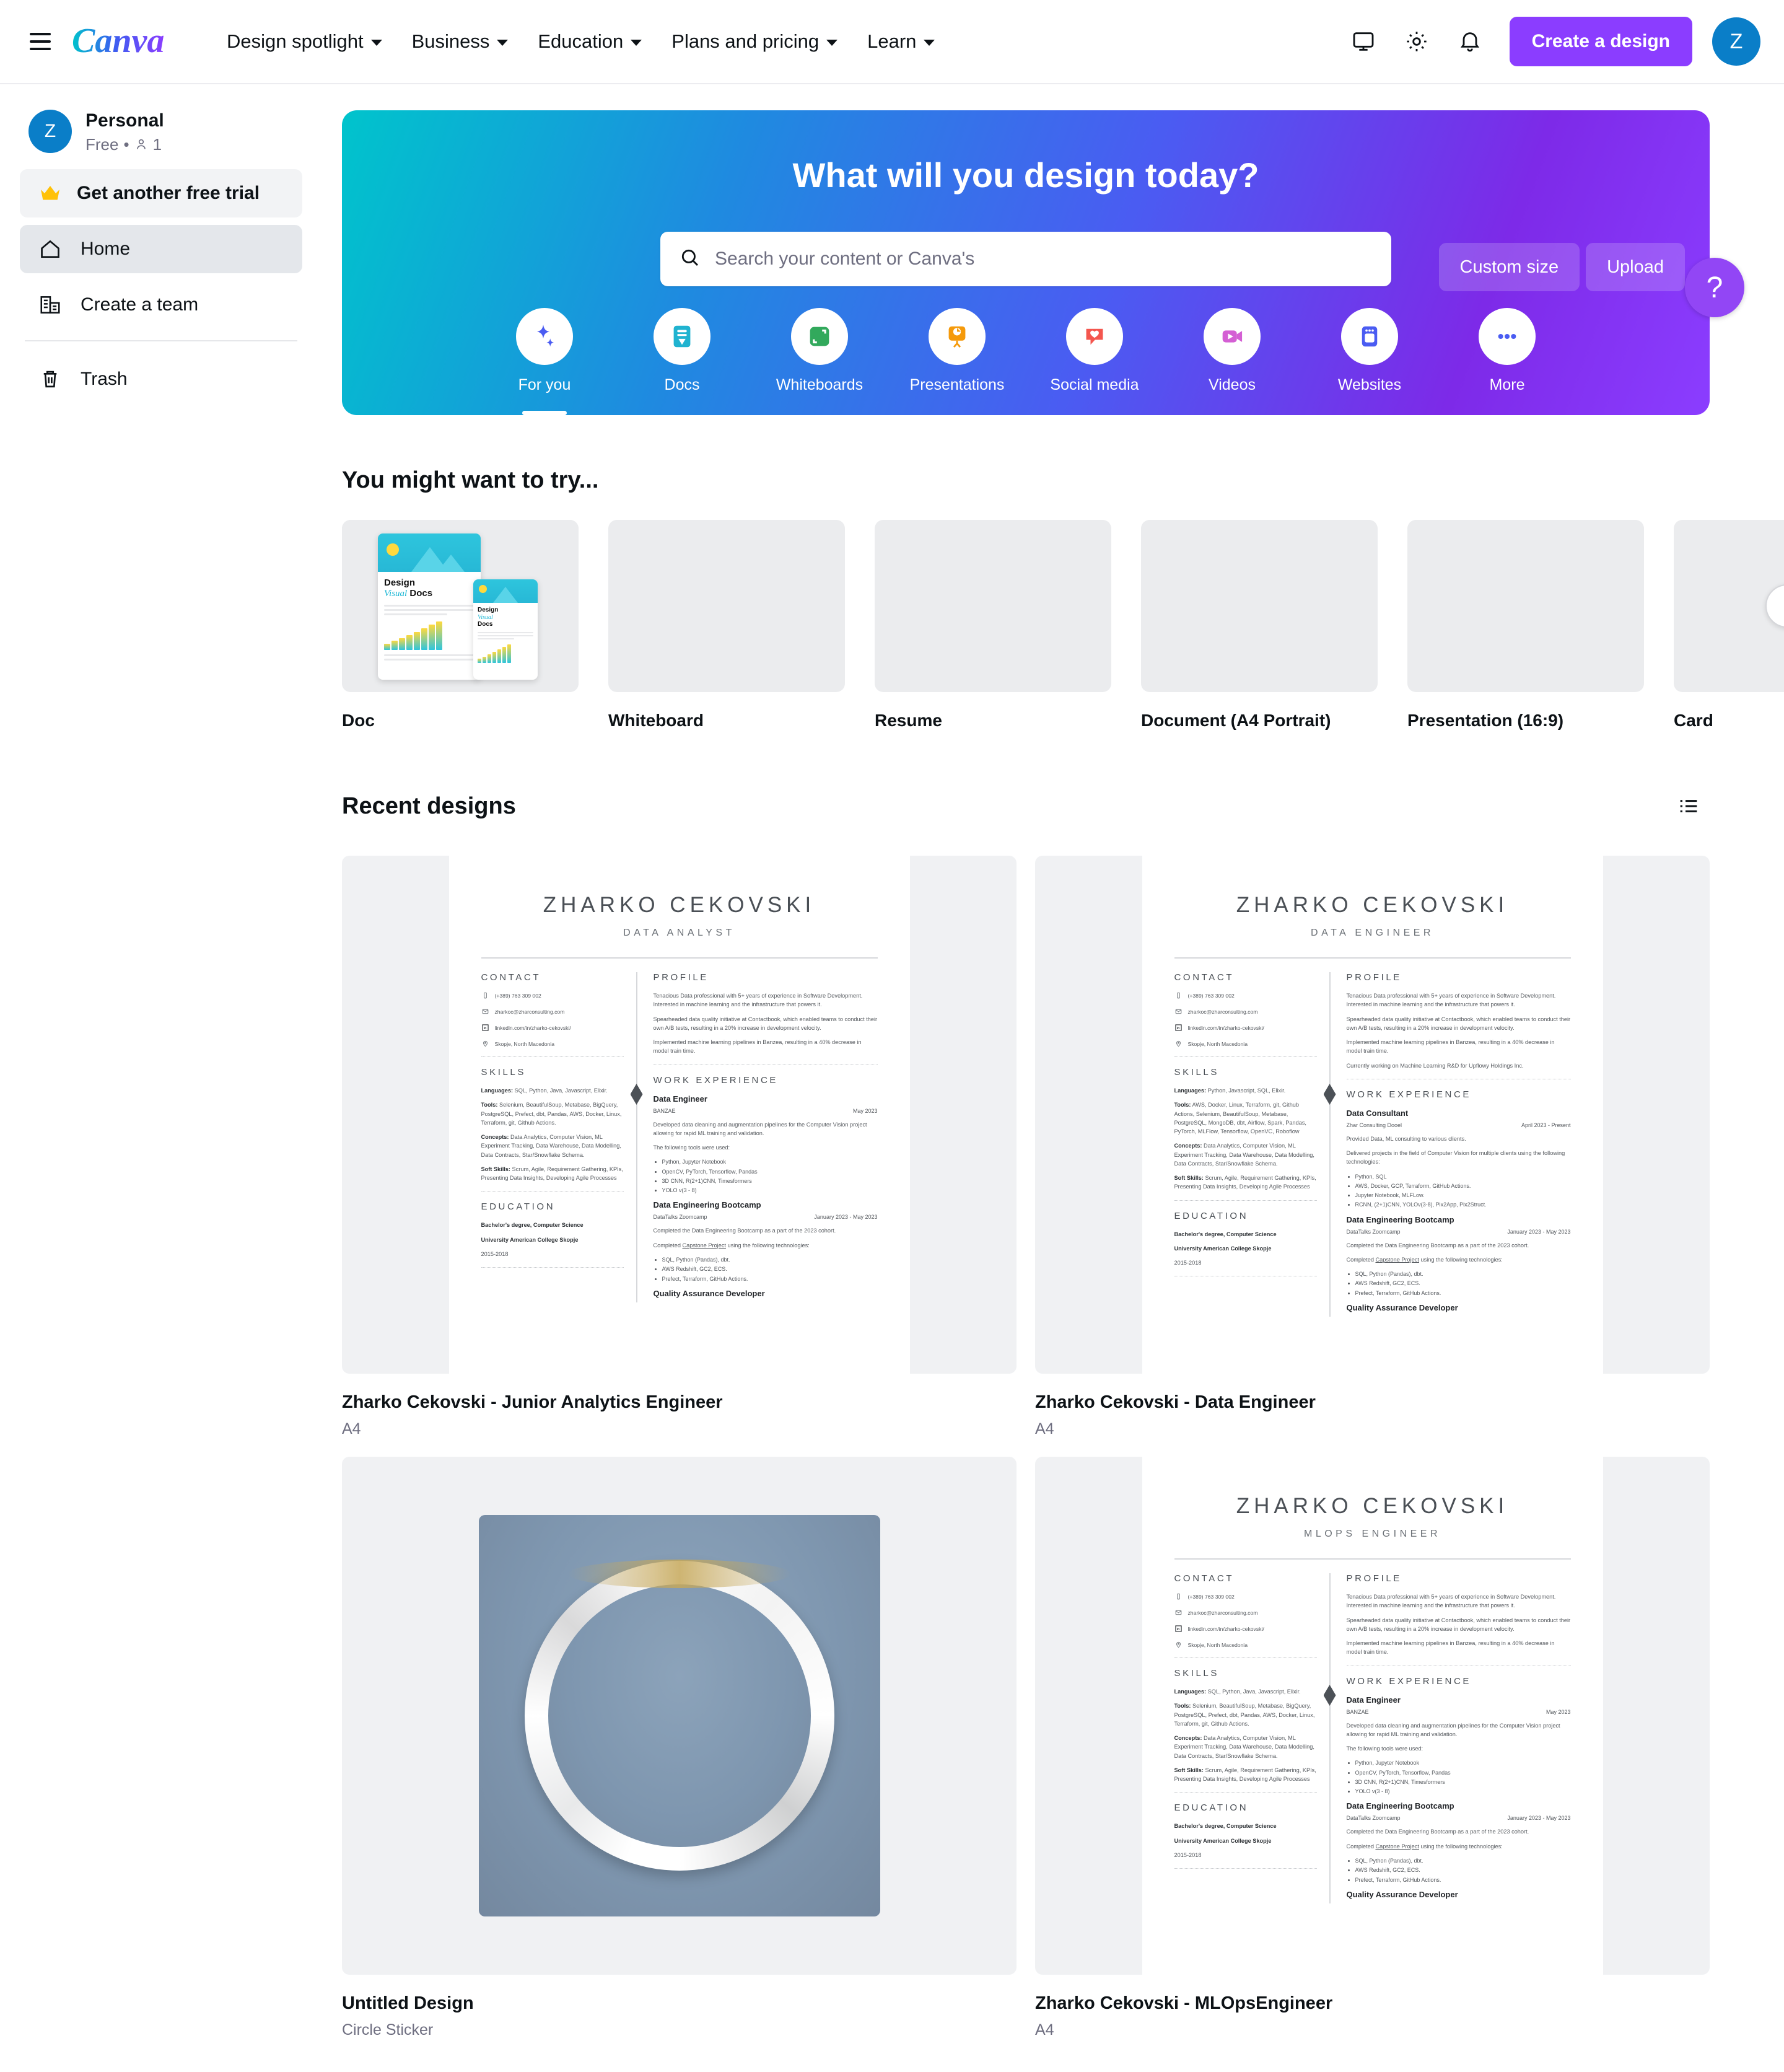 The width and height of the screenshot is (1784, 2072). I want to click on nav-item-learn: Learn, so click(901, 41).